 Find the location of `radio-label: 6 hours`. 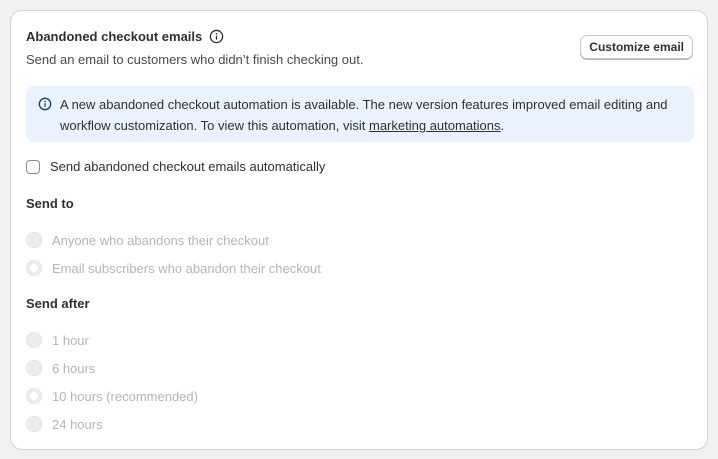

radio-label: 6 hours is located at coordinates (74, 368).